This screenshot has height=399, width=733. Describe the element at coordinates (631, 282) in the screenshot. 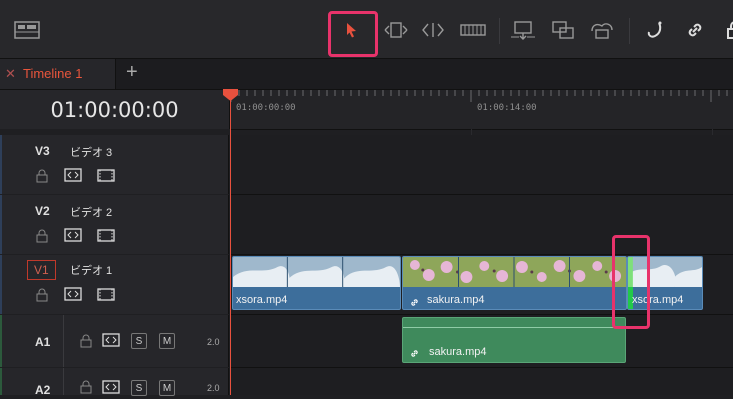

I see `edit-point-highlight` at that location.